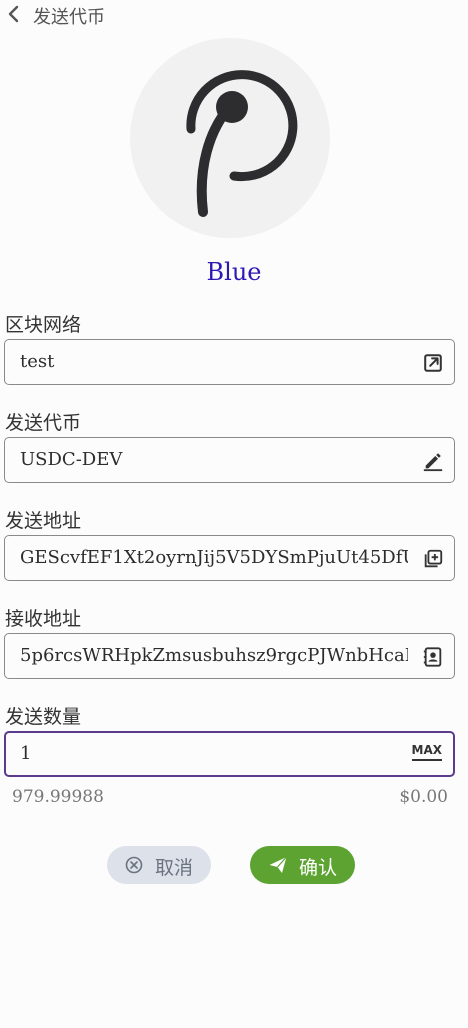 The height and width of the screenshot is (1028, 468). What do you see at coordinates (134, 865) in the screenshot?
I see `cancel-circle-icon` at bounding box center [134, 865].